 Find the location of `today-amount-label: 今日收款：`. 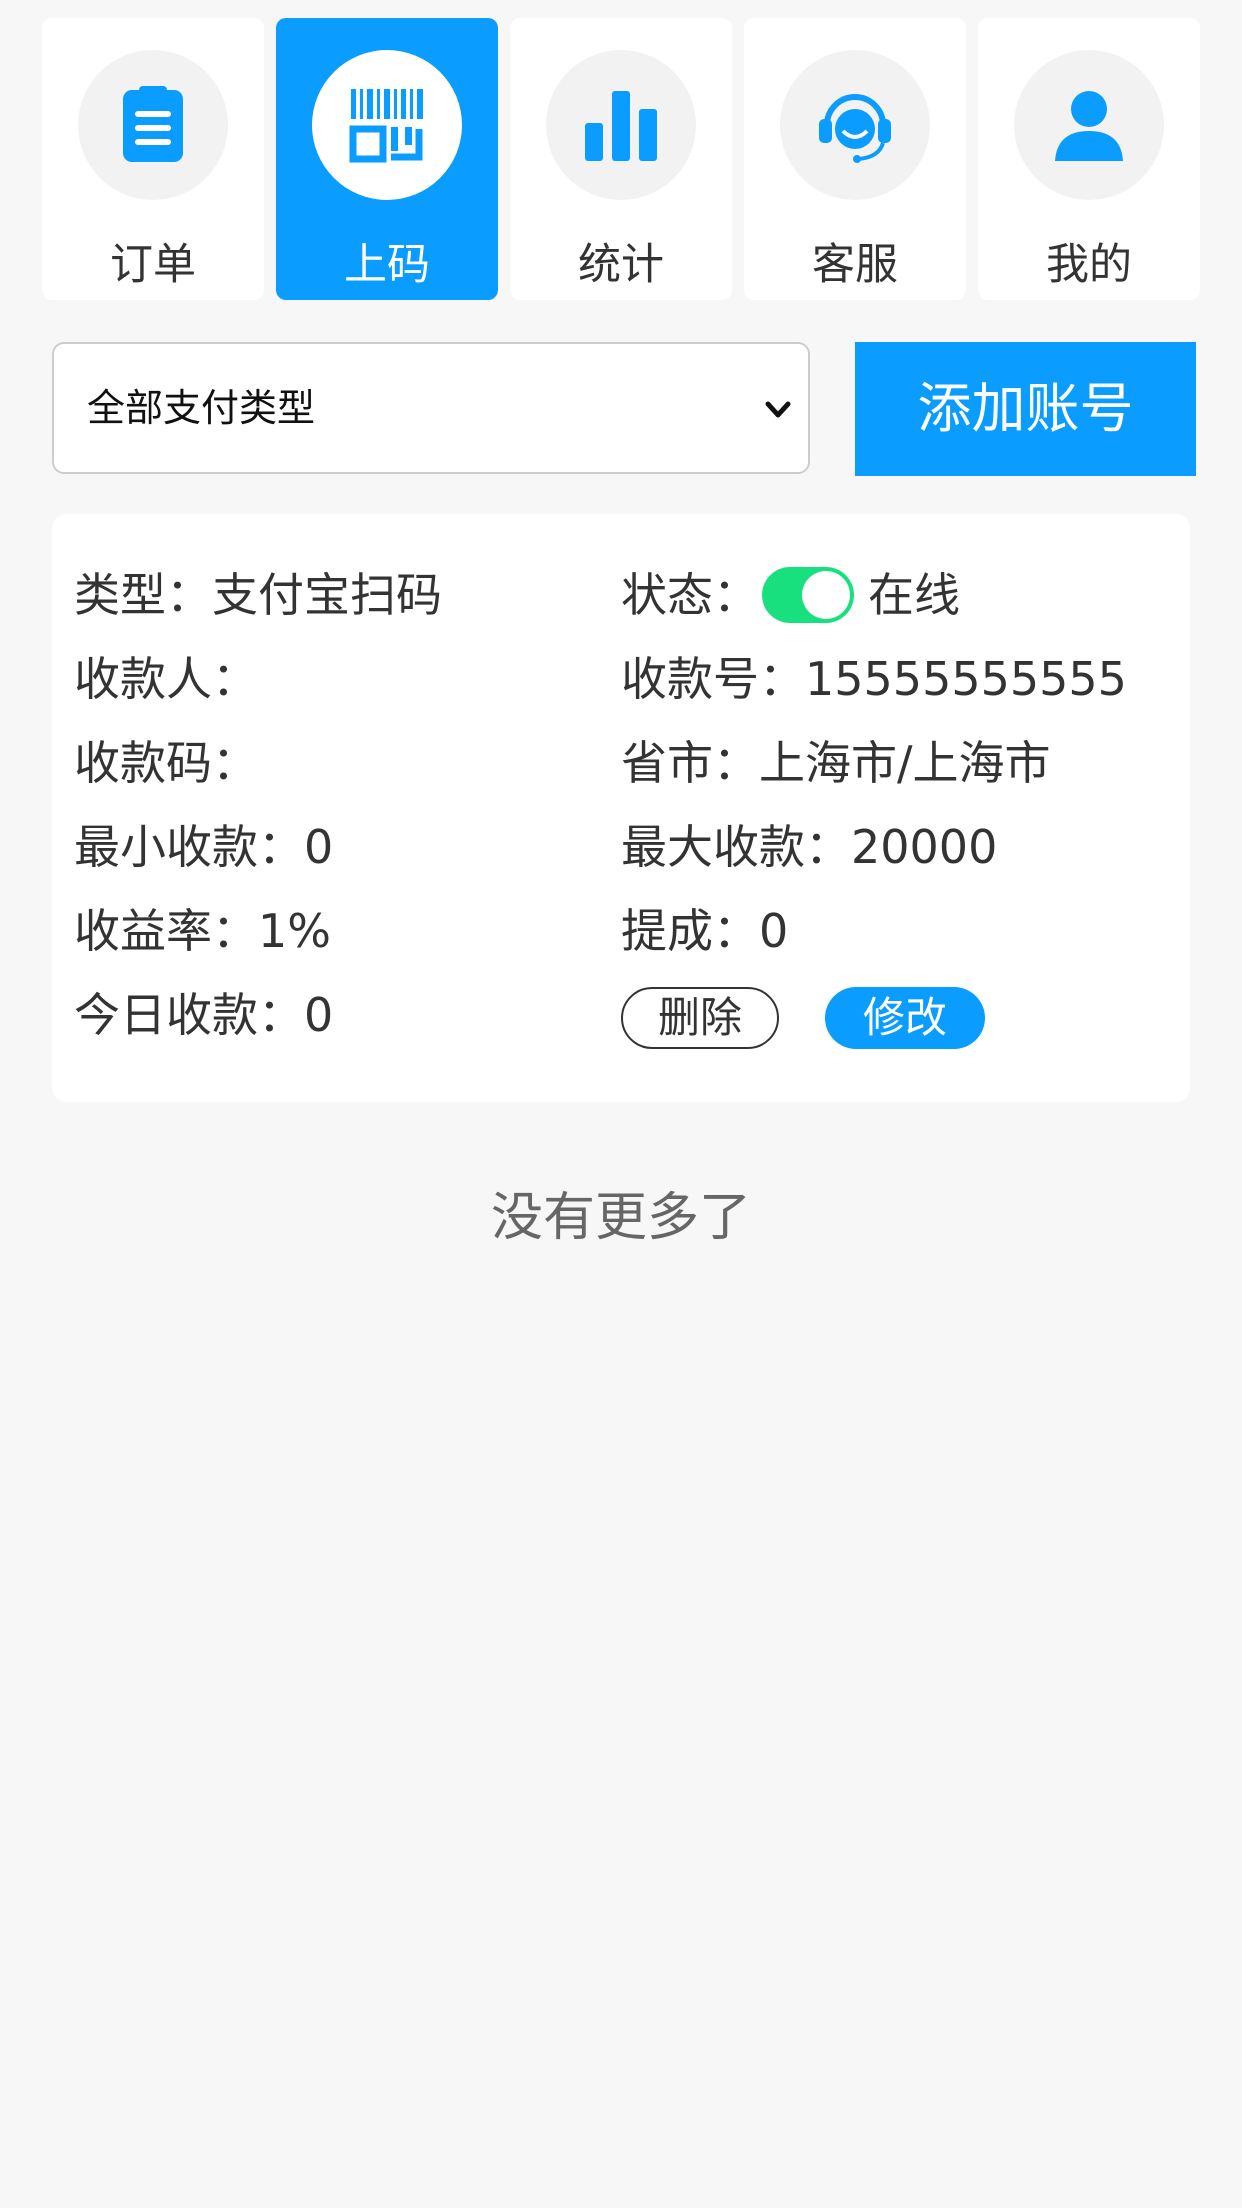

today-amount-label: 今日收款： is located at coordinates (189, 1015).